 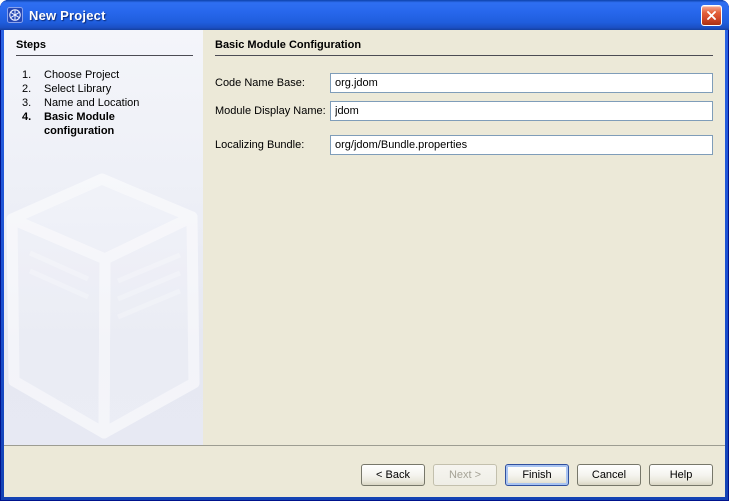 I want to click on form-row-module-display-name: Module Display Name:, so click(x=464, y=111).